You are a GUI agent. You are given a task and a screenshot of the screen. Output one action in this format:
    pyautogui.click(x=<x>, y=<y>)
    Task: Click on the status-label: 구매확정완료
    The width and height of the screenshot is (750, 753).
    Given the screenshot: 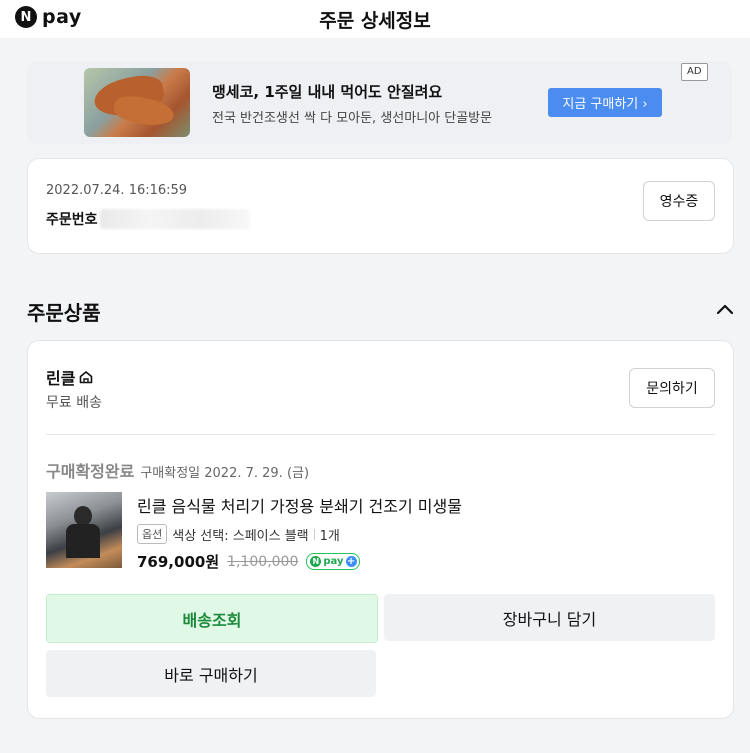 What is the action you would take?
    pyautogui.click(x=90, y=471)
    